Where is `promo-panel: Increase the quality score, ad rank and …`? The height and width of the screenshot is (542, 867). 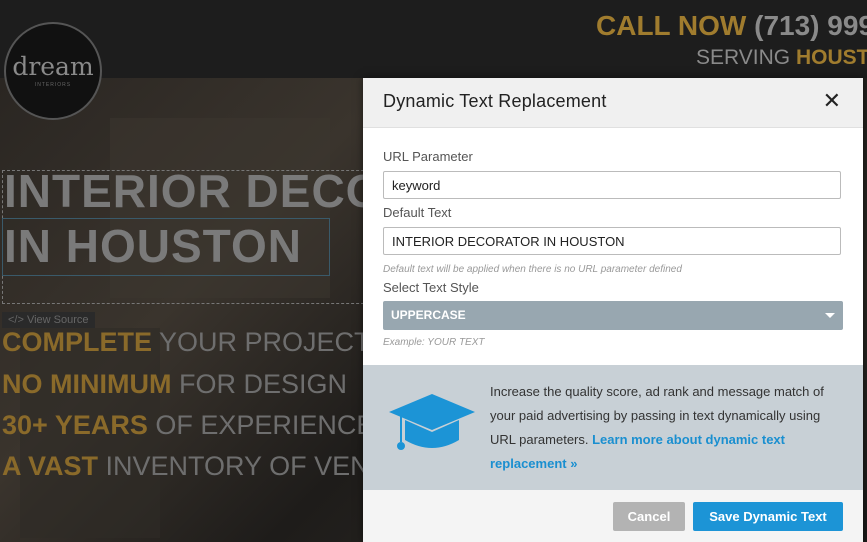
promo-panel: Increase the quality score, ad rank and … is located at coordinates (613, 427).